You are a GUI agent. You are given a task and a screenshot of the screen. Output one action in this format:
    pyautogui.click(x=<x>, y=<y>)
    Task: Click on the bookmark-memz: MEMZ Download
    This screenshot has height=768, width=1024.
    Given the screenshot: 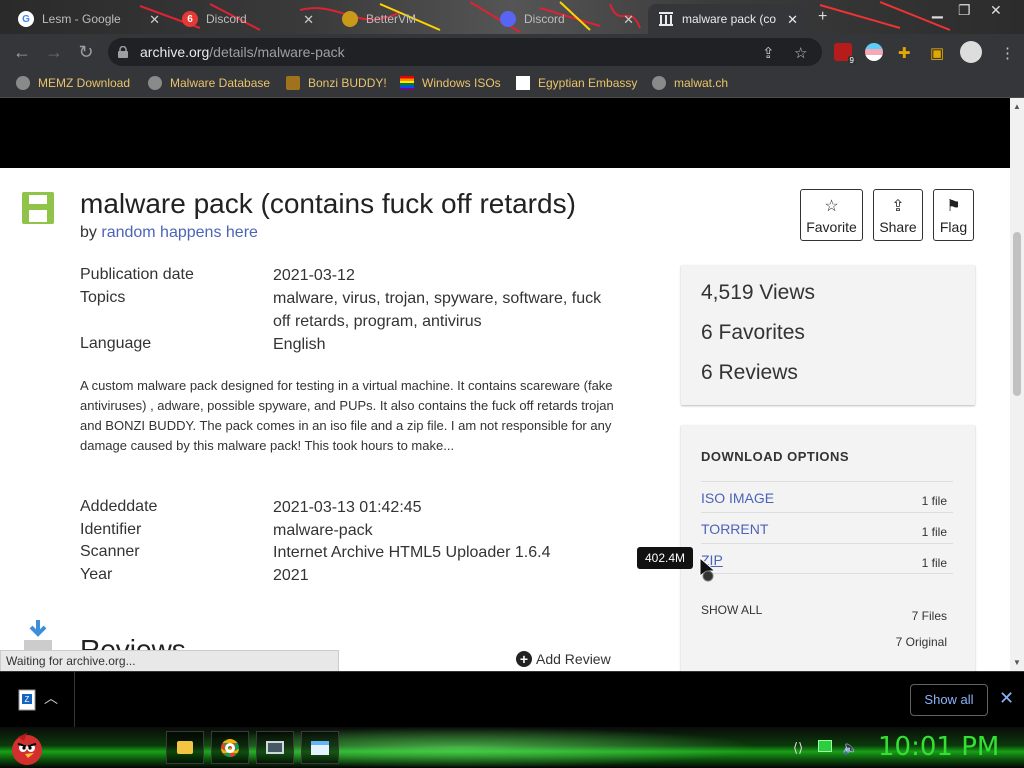 What is the action you would take?
    pyautogui.click(x=73, y=83)
    